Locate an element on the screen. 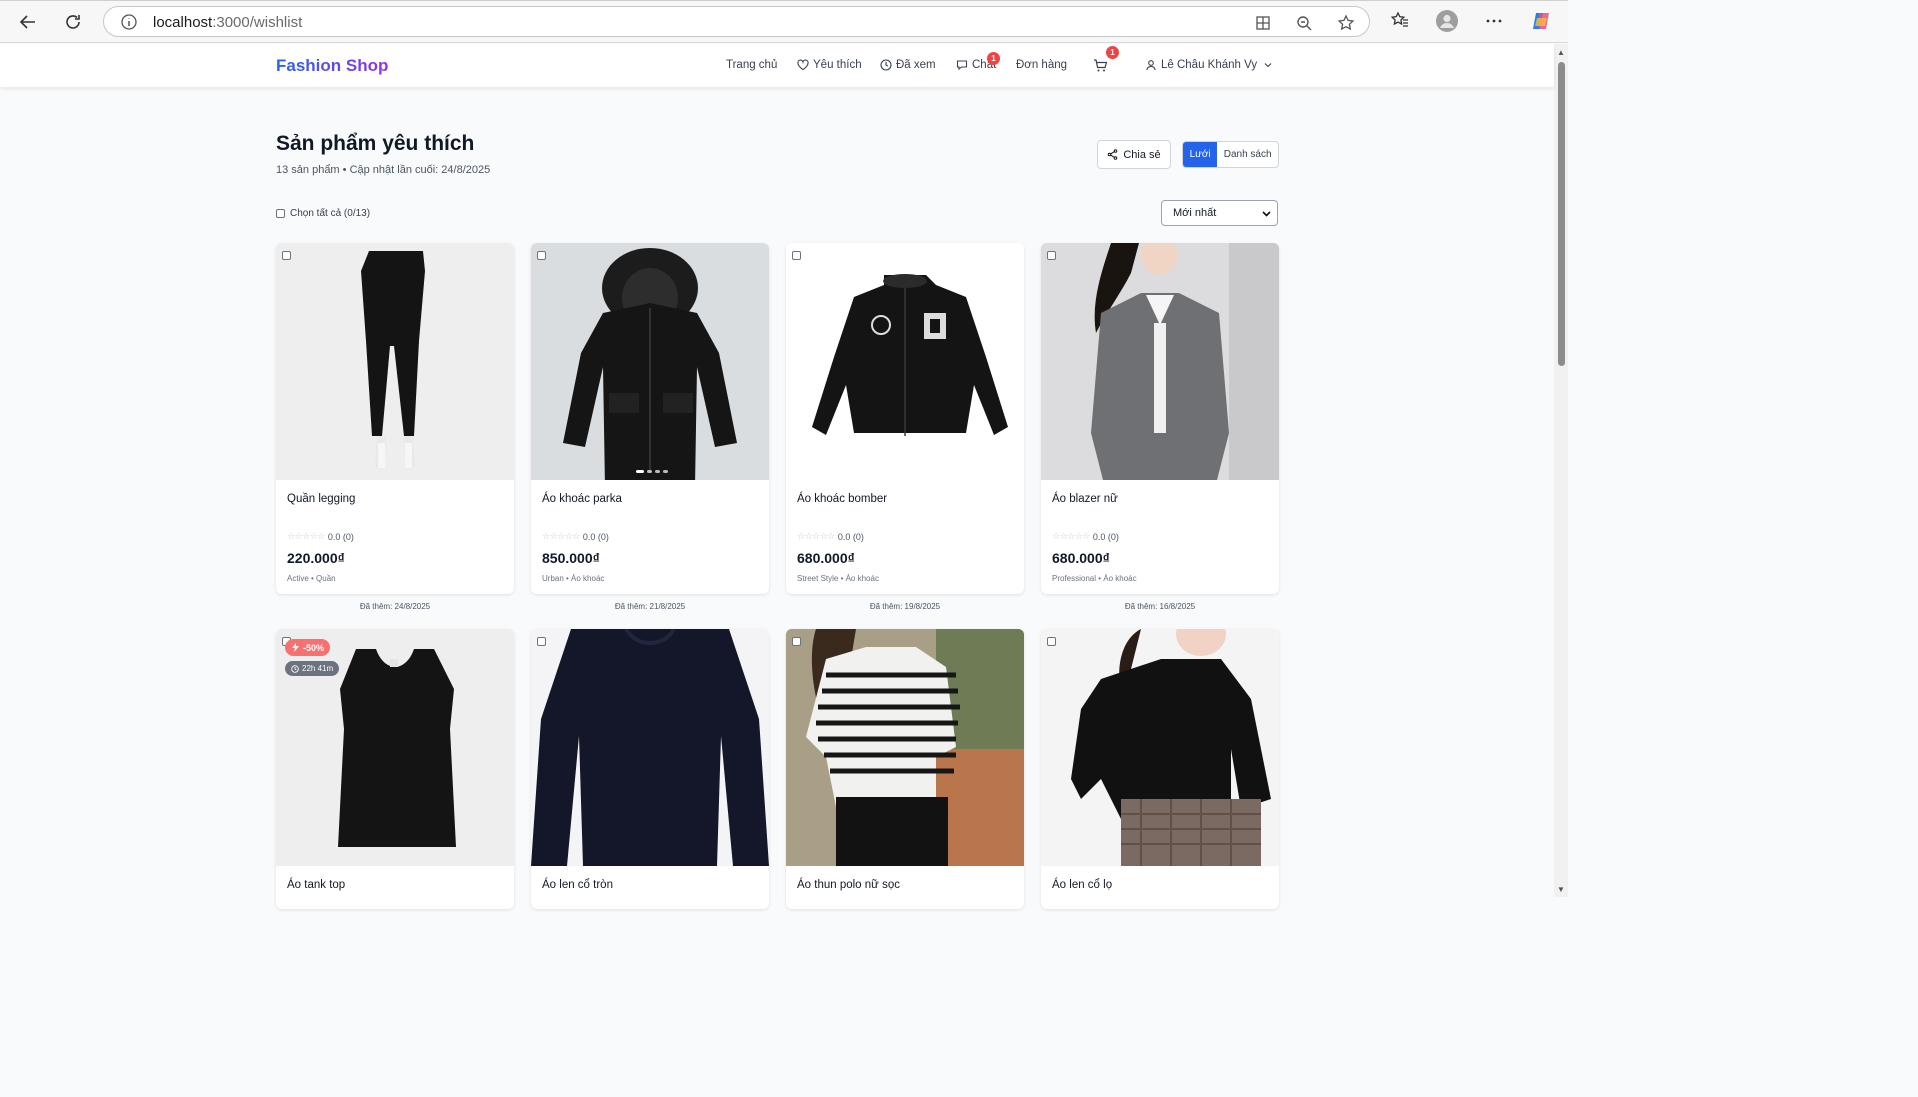 The width and height of the screenshot is (1918, 1097). chat-icon is located at coordinates (962, 65).